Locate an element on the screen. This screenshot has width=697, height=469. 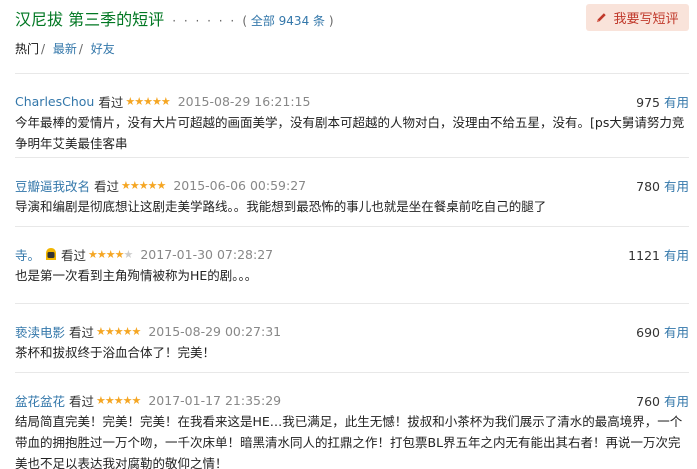
stars-on: ★★★★ is located at coordinates (106, 254).